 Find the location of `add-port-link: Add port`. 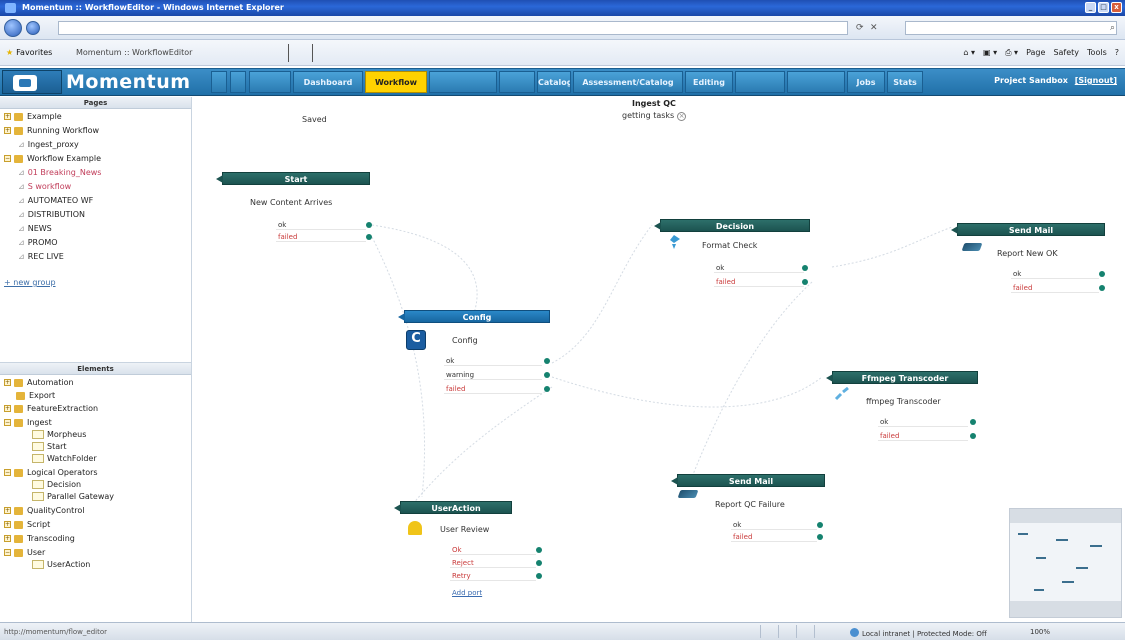

add-port-link: Add port is located at coordinates (467, 593).